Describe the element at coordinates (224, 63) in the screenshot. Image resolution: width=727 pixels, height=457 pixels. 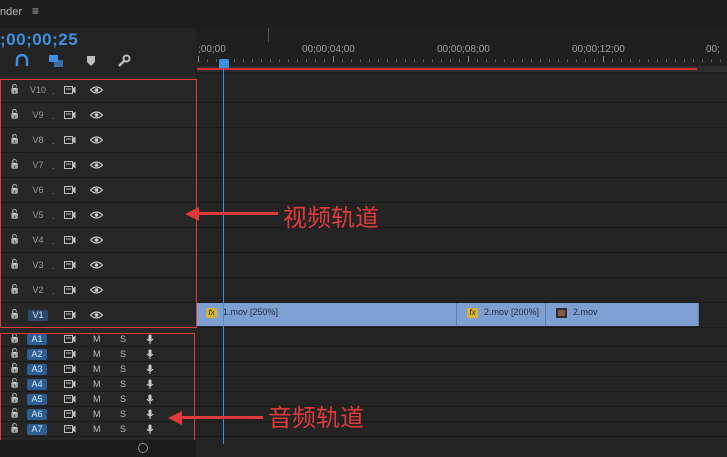
I see `playhead-handle` at that location.